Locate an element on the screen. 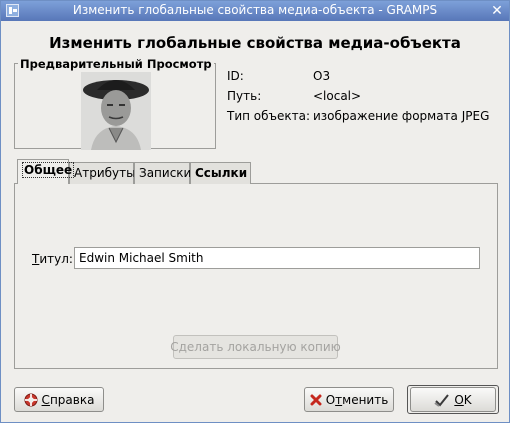 This screenshot has height=423, width=510. ok-label-rest: K is located at coordinates (467, 399).